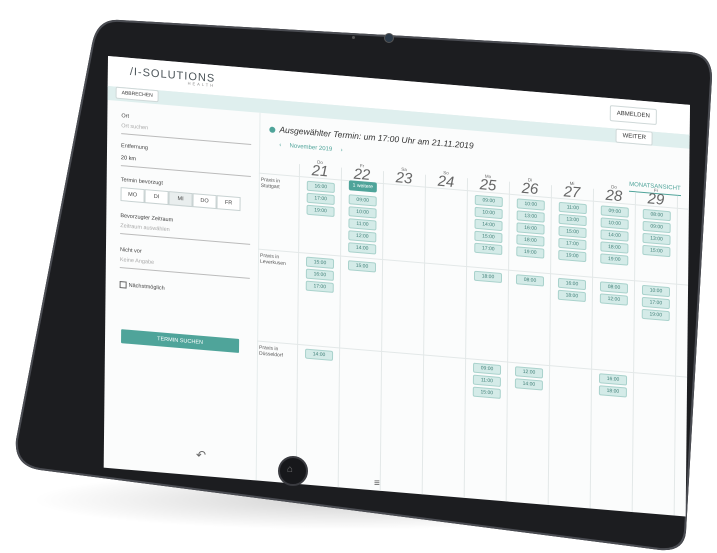 The image size is (717, 553). Describe the element at coordinates (132, 195) in the screenshot. I see `day-button-mo: MO` at that location.